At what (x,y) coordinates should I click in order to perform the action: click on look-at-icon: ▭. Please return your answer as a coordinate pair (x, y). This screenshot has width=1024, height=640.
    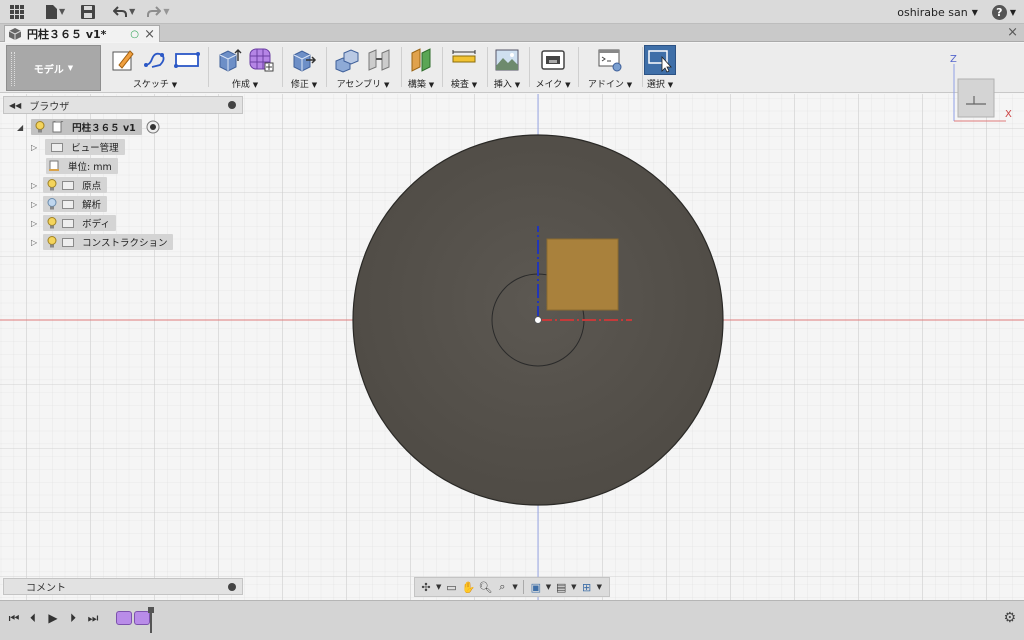
    Looking at the image, I should click on (451, 587).